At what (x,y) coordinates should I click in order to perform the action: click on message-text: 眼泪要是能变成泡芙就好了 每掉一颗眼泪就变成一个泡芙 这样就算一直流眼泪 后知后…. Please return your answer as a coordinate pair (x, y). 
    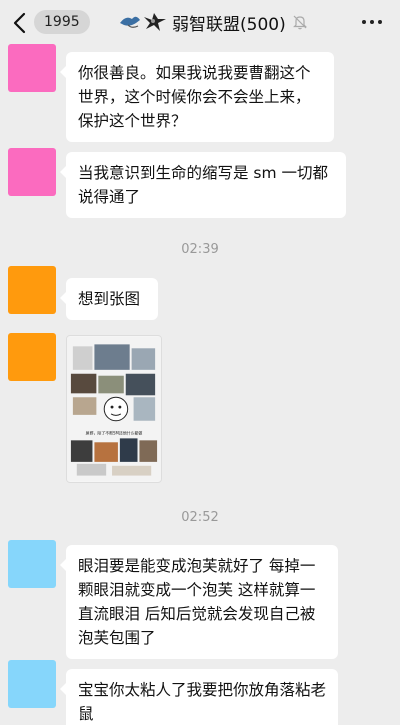
    Looking at the image, I should click on (197, 602).